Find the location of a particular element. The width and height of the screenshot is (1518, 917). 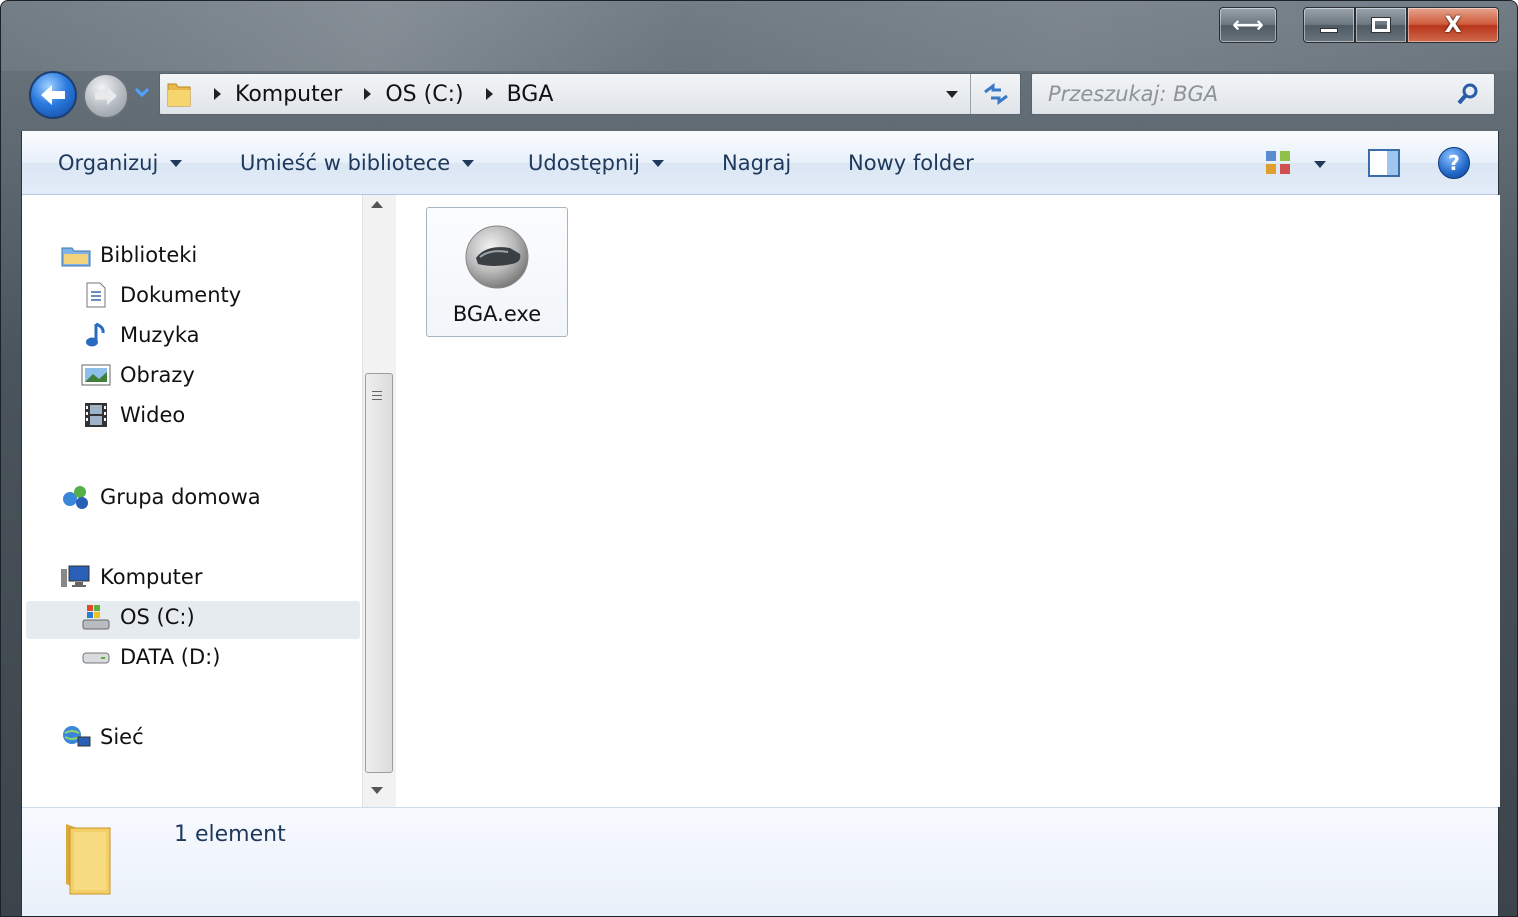

sidebar-item-libraries: Biblioteki is located at coordinates (128, 255).